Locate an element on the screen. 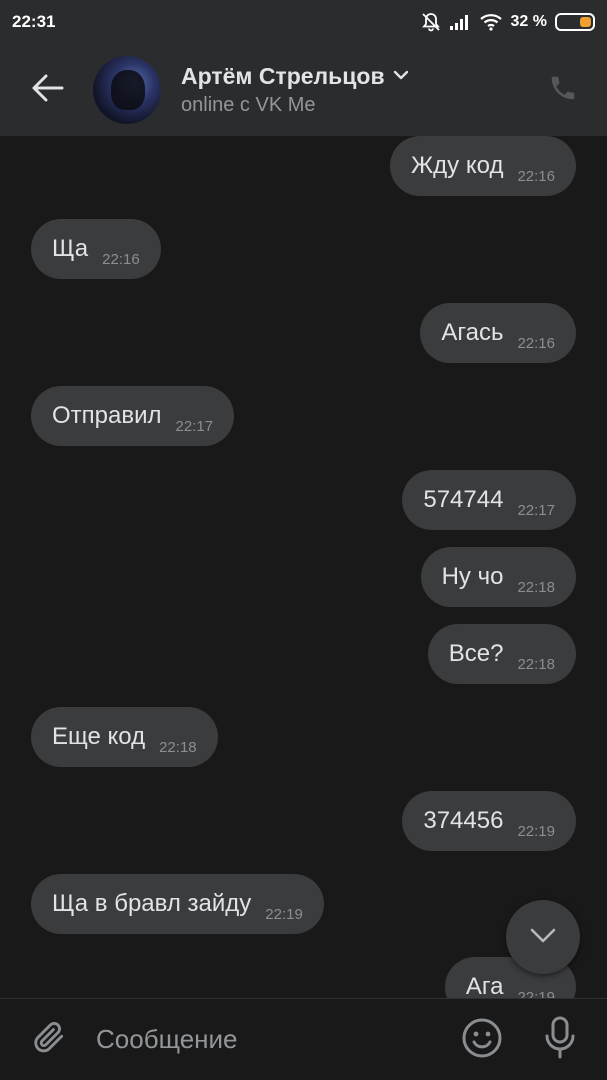 The height and width of the screenshot is (1080, 607). microphone-button is located at coordinates (560, 1040).